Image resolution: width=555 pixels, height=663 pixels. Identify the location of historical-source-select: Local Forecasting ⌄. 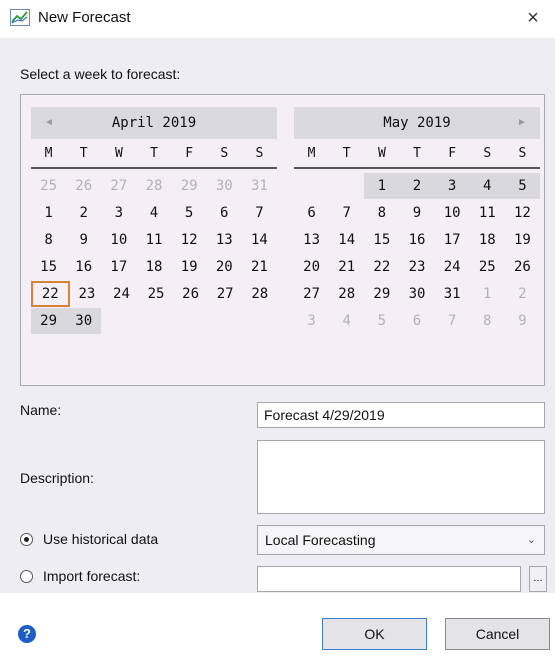
(401, 540).